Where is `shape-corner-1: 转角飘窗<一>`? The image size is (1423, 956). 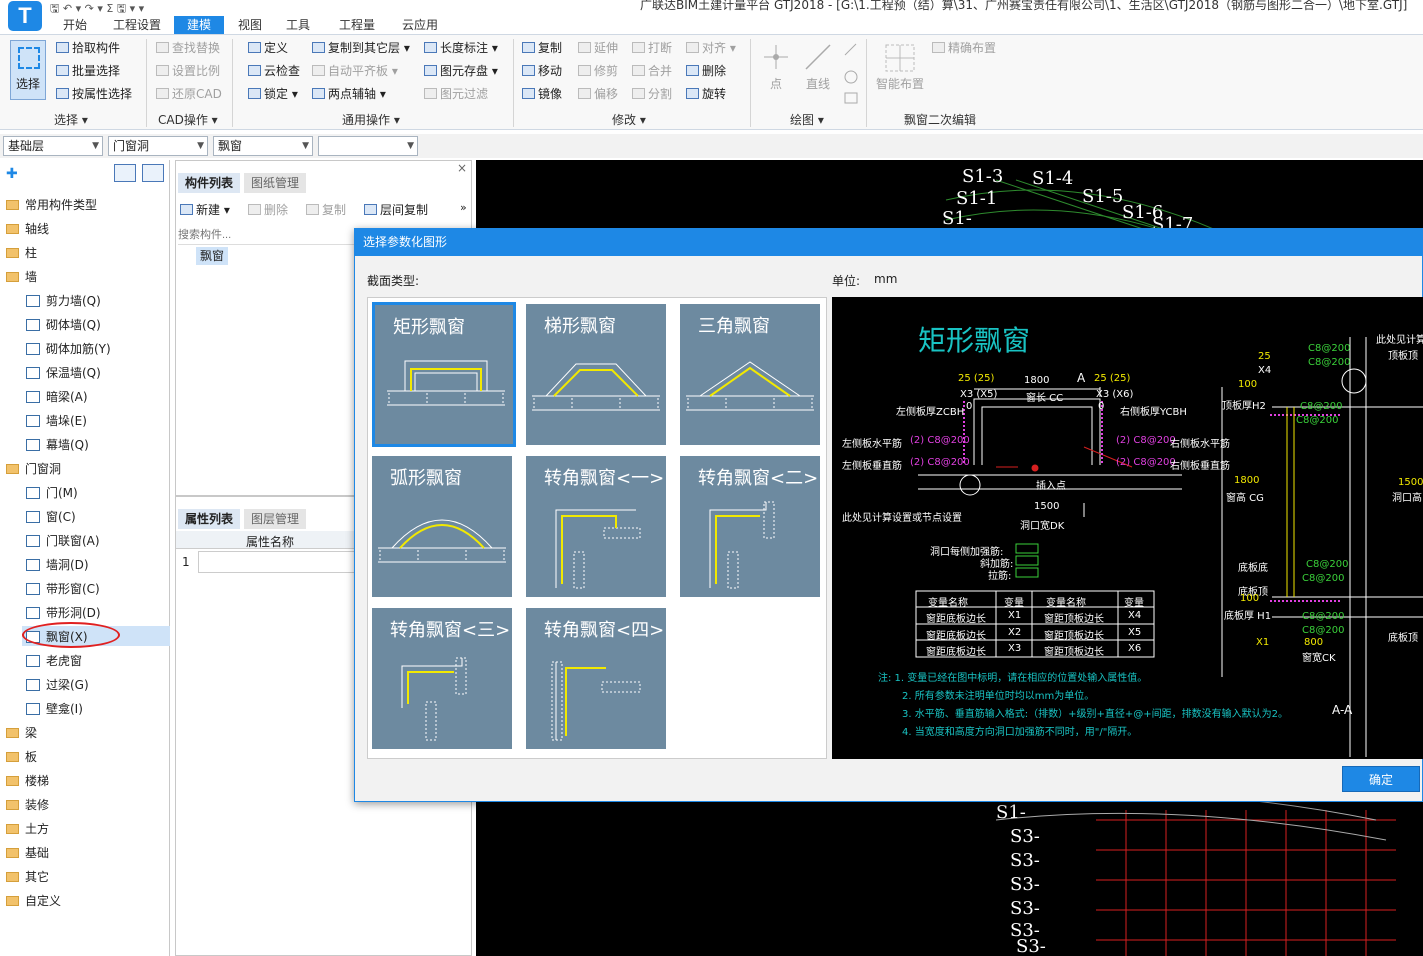 shape-corner-1: 转角飘窗<一> is located at coordinates (596, 526).